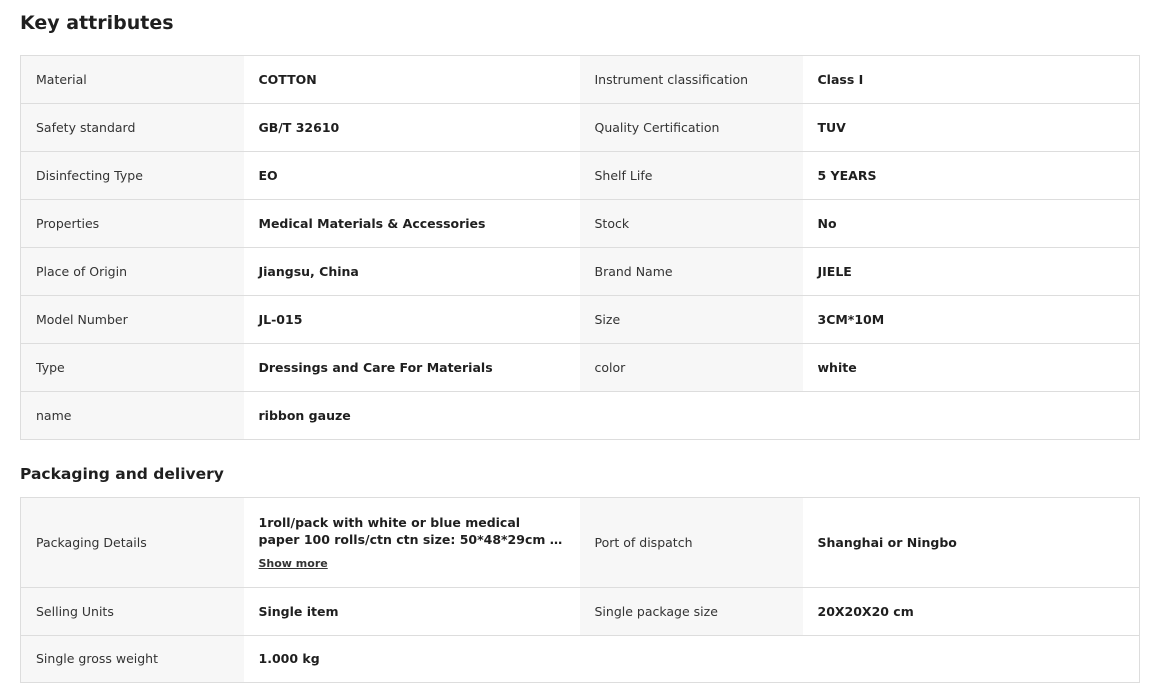  What do you see at coordinates (122, 474) in the screenshot?
I see `packaging-delivery-title: Packaging and delivery` at bounding box center [122, 474].